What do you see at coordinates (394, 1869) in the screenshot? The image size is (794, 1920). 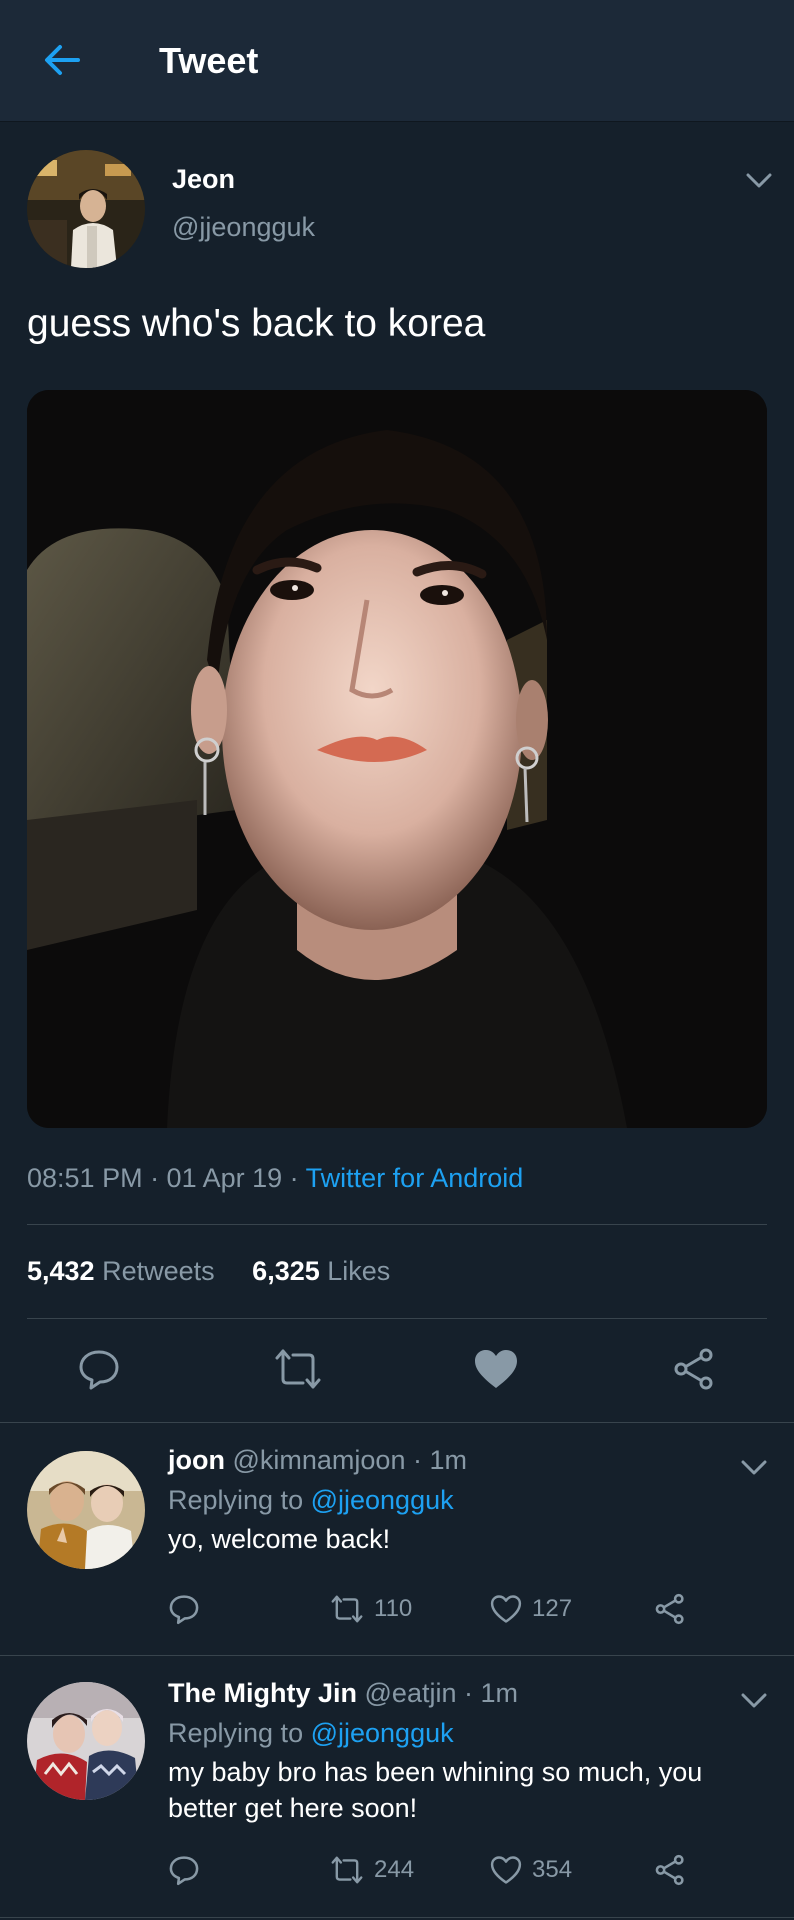 I see `reply-retweet-count: 244` at bounding box center [394, 1869].